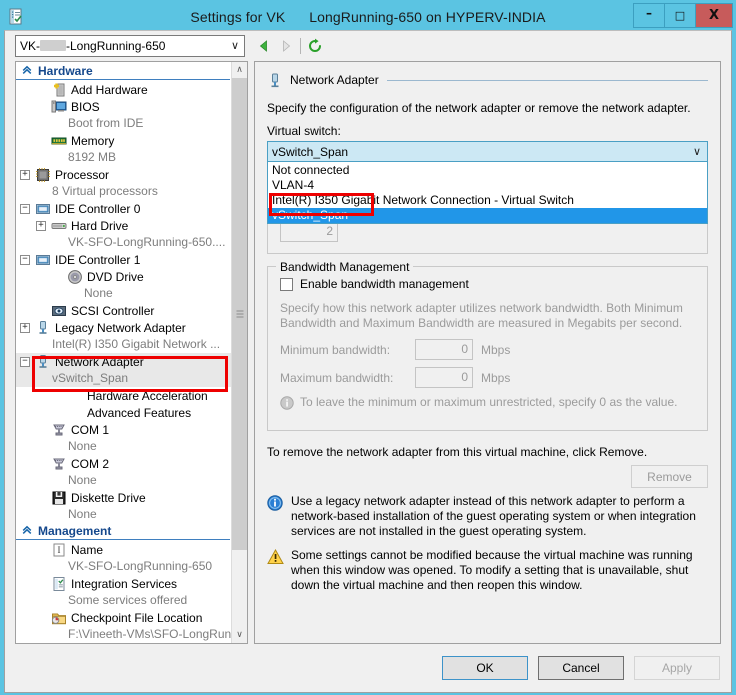  What do you see at coordinates (677, 668) in the screenshot?
I see `apply-button: Apply` at bounding box center [677, 668].